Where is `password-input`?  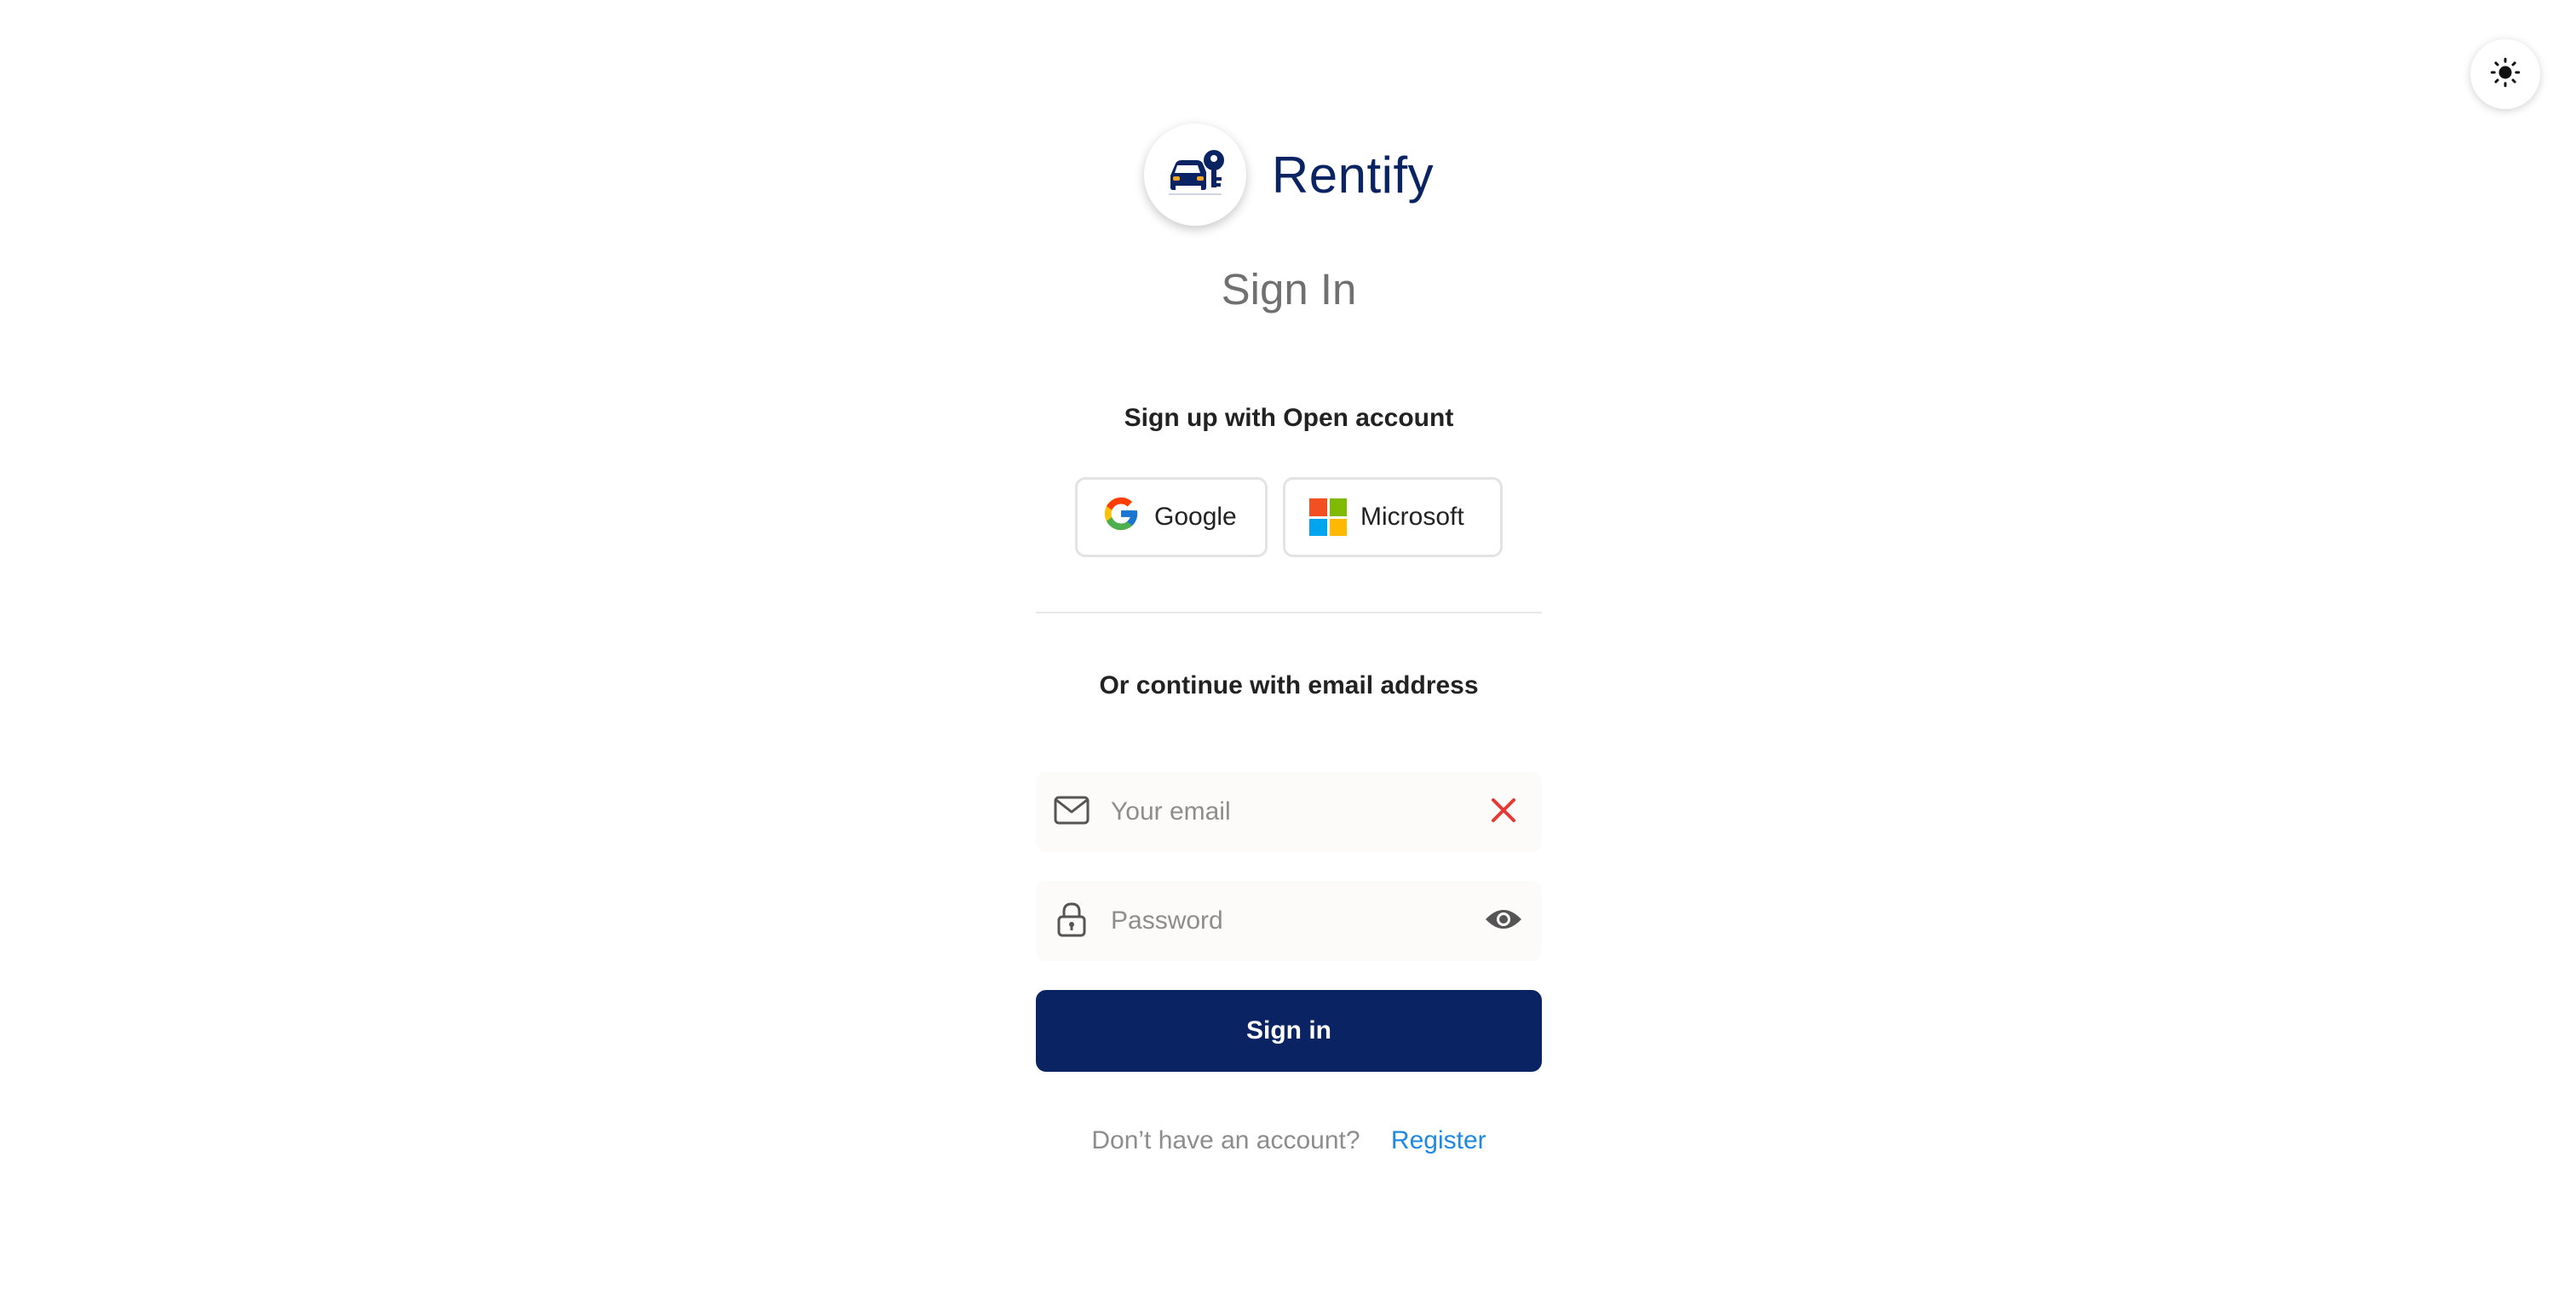
password-input is located at coordinates (1295, 921).